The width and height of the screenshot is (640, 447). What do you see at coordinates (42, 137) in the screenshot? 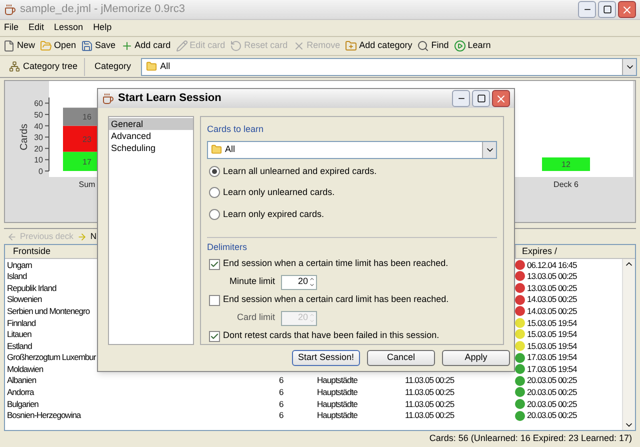
I see `y-tick: 30` at bounding box center [42, 137].